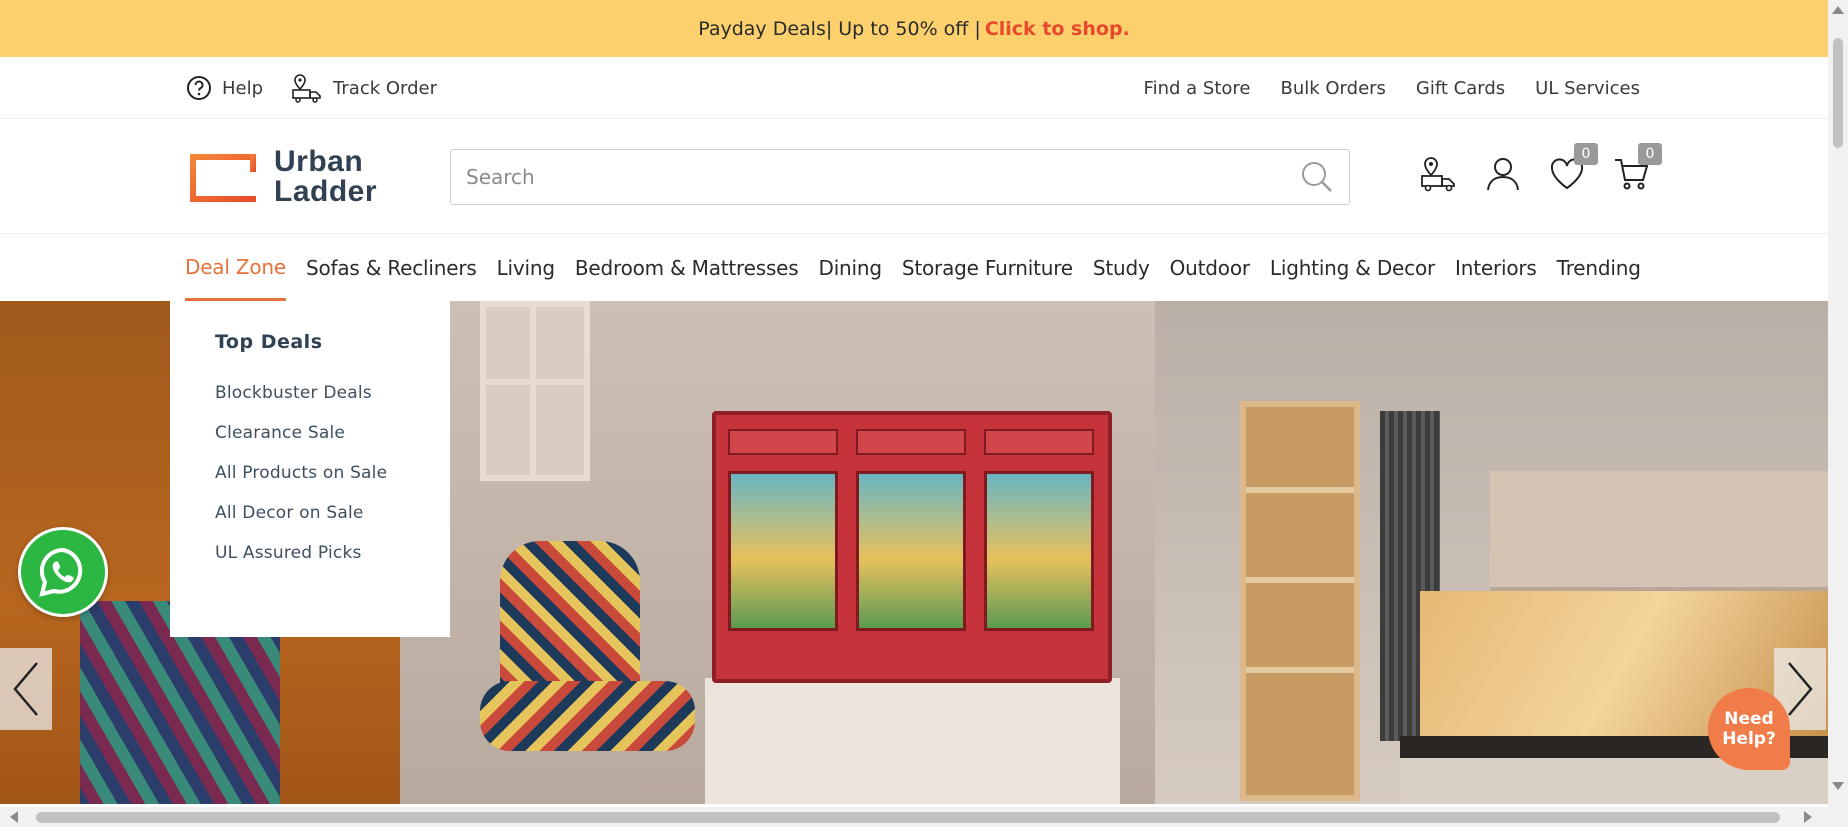 The height and width of the screenshot is (827, 1848). Describe the element at coordinates (1197, 88) in the screenshot. I see `find-store-link: Find a Store` at that location.